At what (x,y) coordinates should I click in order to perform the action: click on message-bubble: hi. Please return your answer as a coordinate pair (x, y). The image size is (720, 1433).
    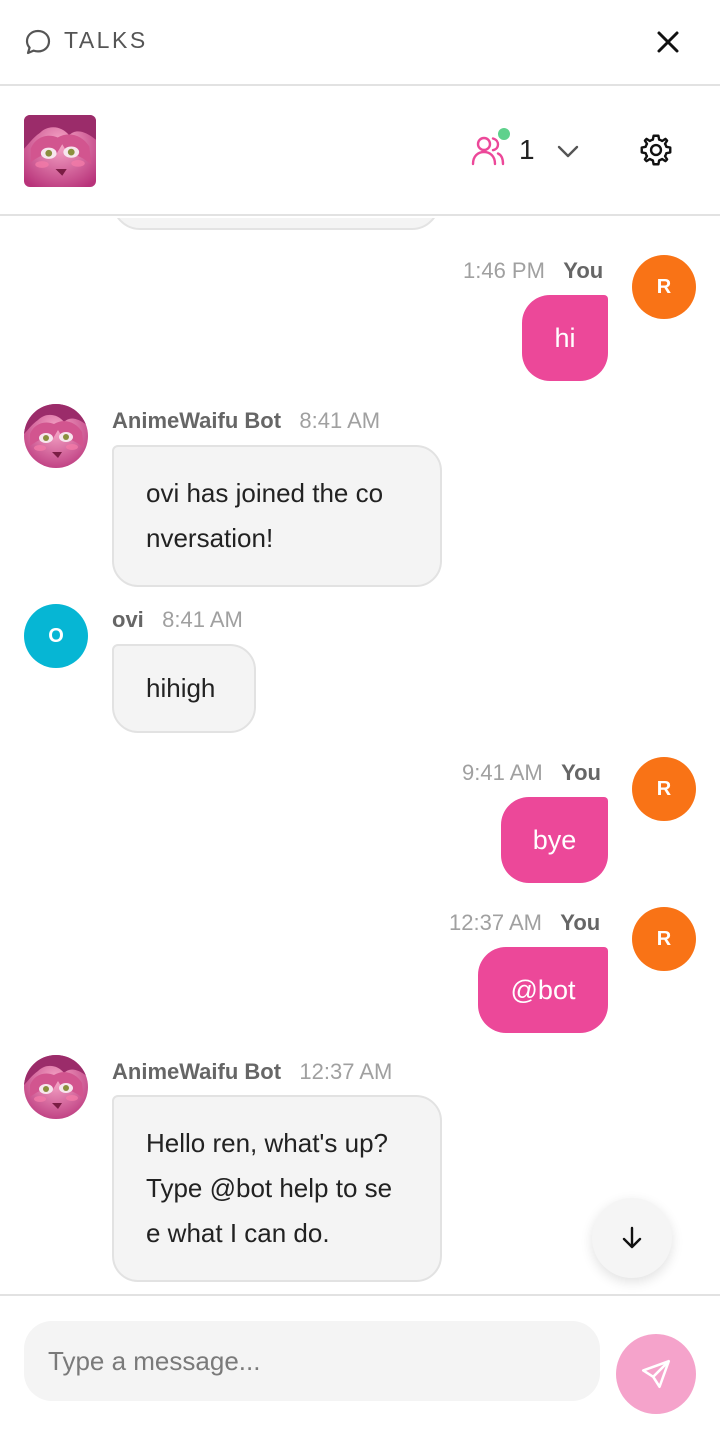
    Looking at the image, I should click on (565, 338).